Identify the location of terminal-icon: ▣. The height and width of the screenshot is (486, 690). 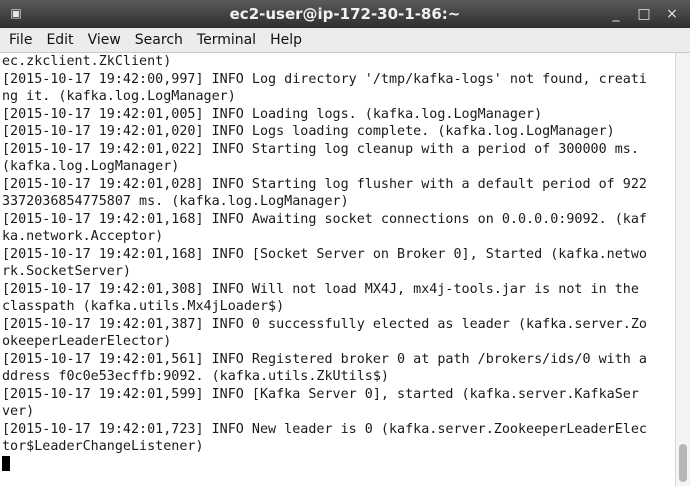
(16, 13).